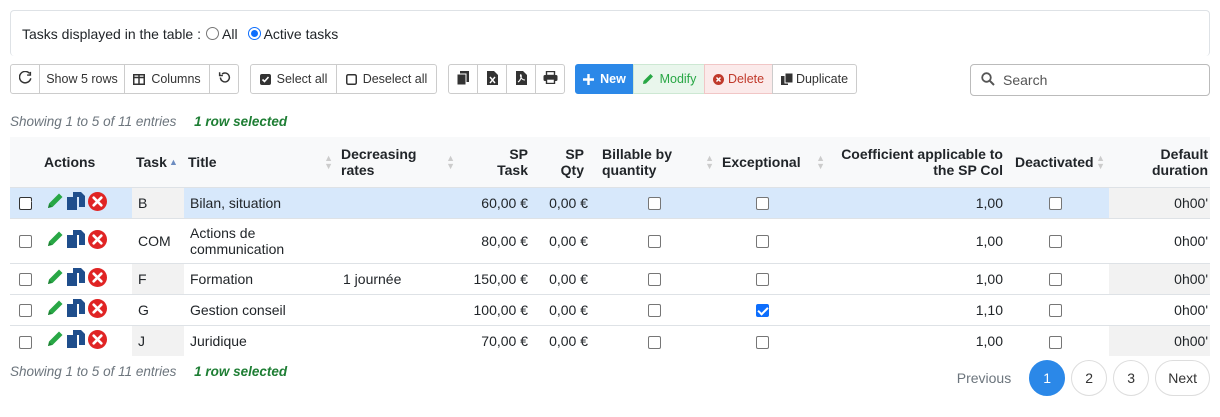  Describe the element at coordinates (1089, 378) in the screenshot. I see `page-2-button: 2` at that location.